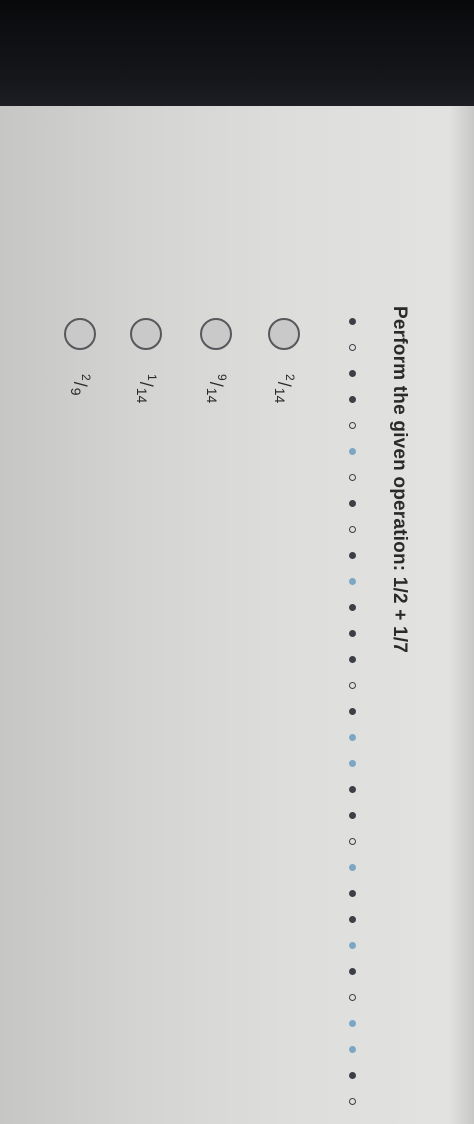  What do you see at coordinates (237, 55) in the screenshot?
I see `monitor-bezel` at bounding box center [237, 55].